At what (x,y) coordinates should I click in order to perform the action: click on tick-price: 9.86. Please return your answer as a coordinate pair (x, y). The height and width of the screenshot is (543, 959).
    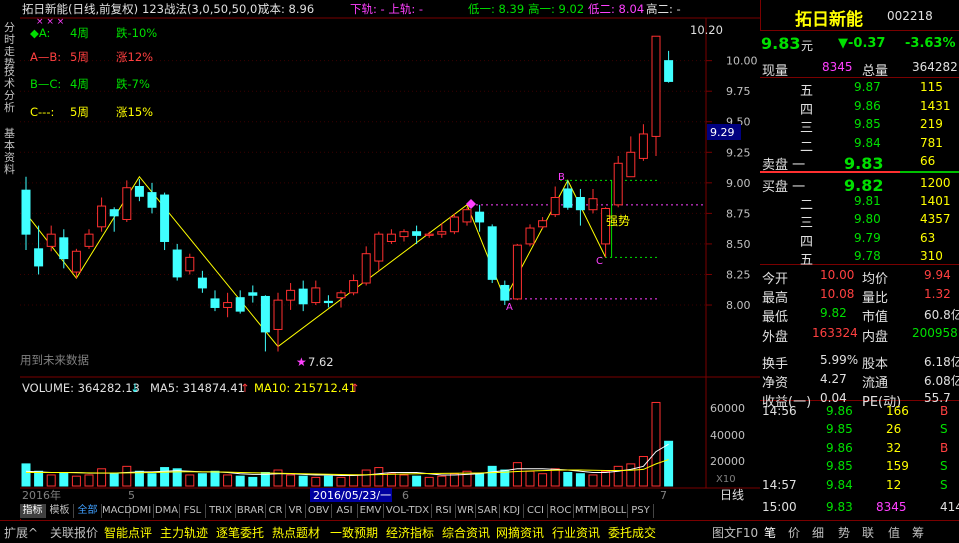
    Looking at the image, I should click on (839, 411).